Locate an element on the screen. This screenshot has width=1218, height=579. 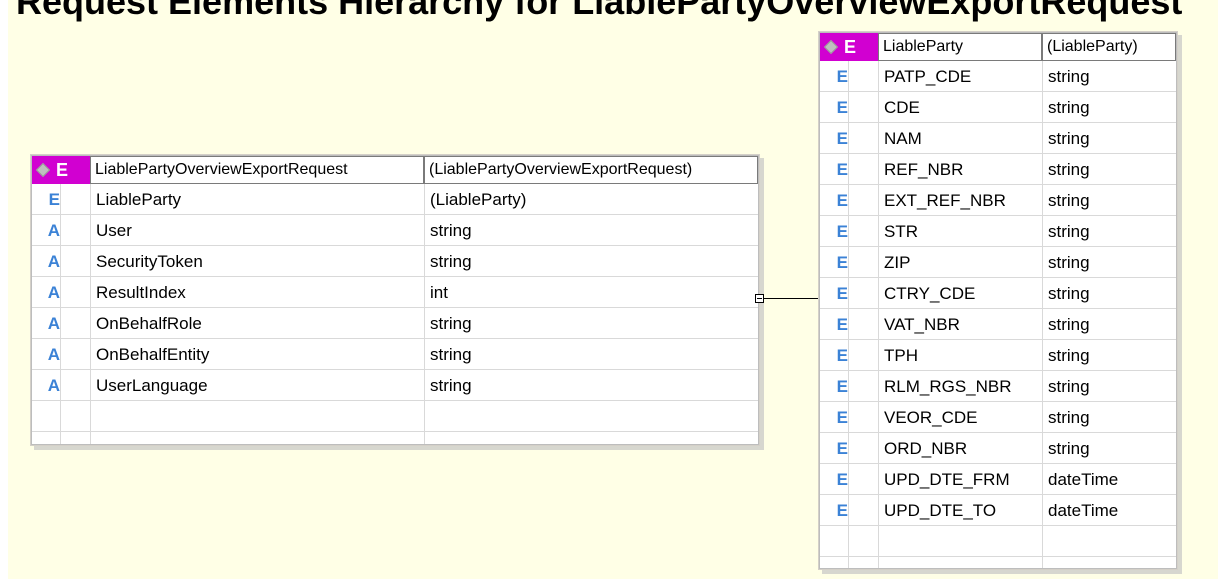
entity-row: E ORD_NBR string is located at coordinates (998, 448).